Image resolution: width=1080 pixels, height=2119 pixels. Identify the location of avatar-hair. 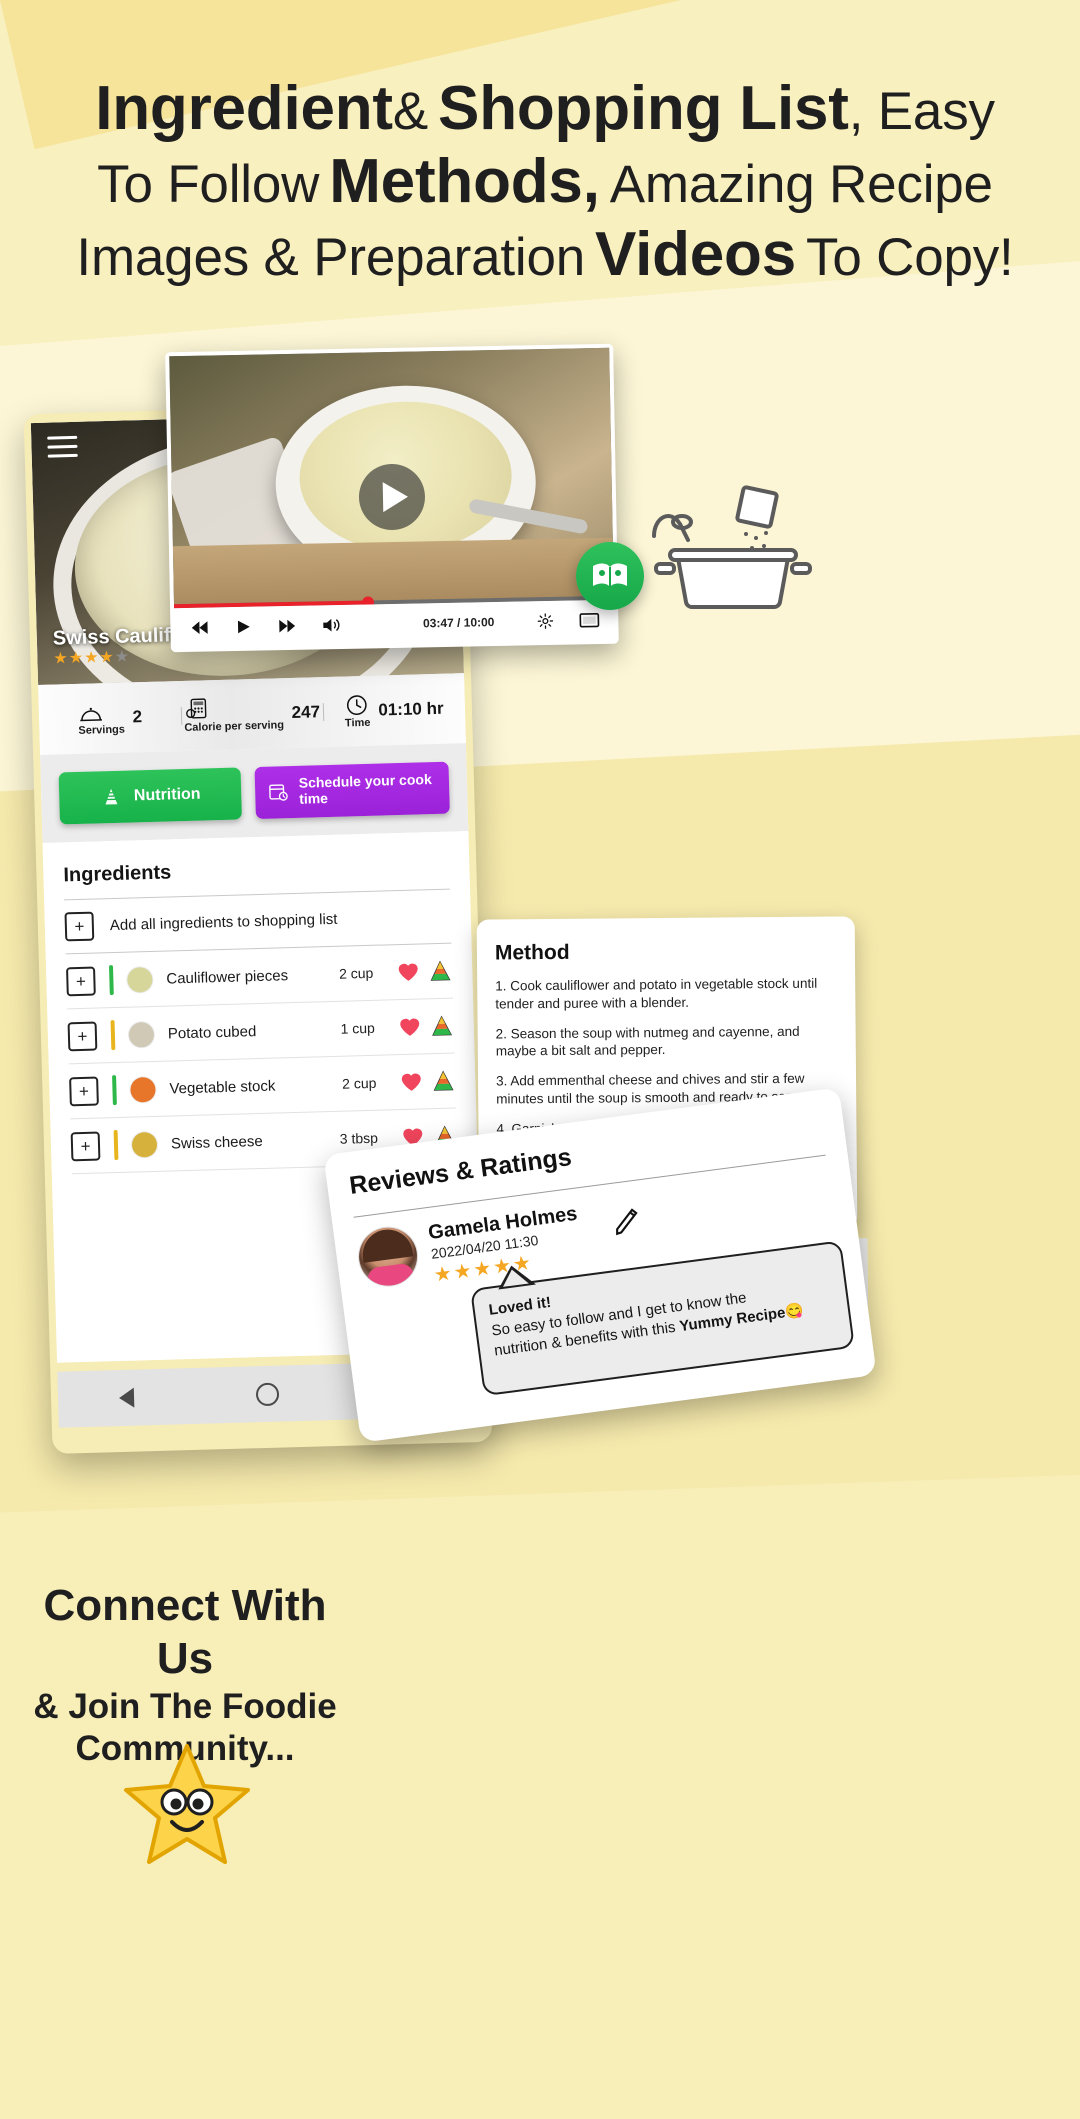
(386, 1244).